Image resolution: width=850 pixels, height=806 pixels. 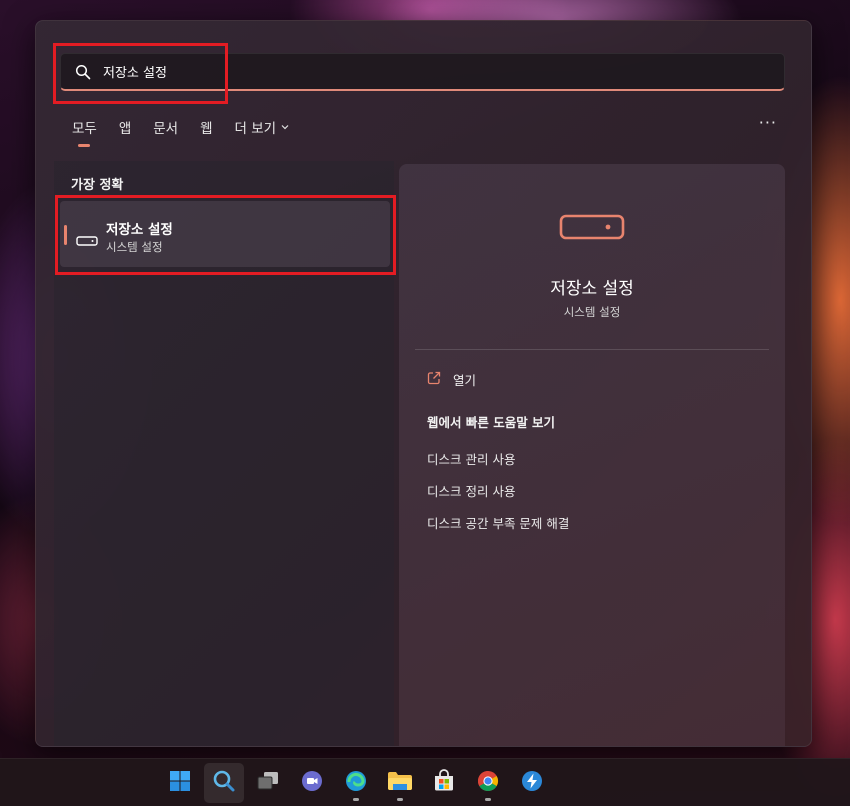 I want to click on search-taskbar-button, so click(x=224, y=783).